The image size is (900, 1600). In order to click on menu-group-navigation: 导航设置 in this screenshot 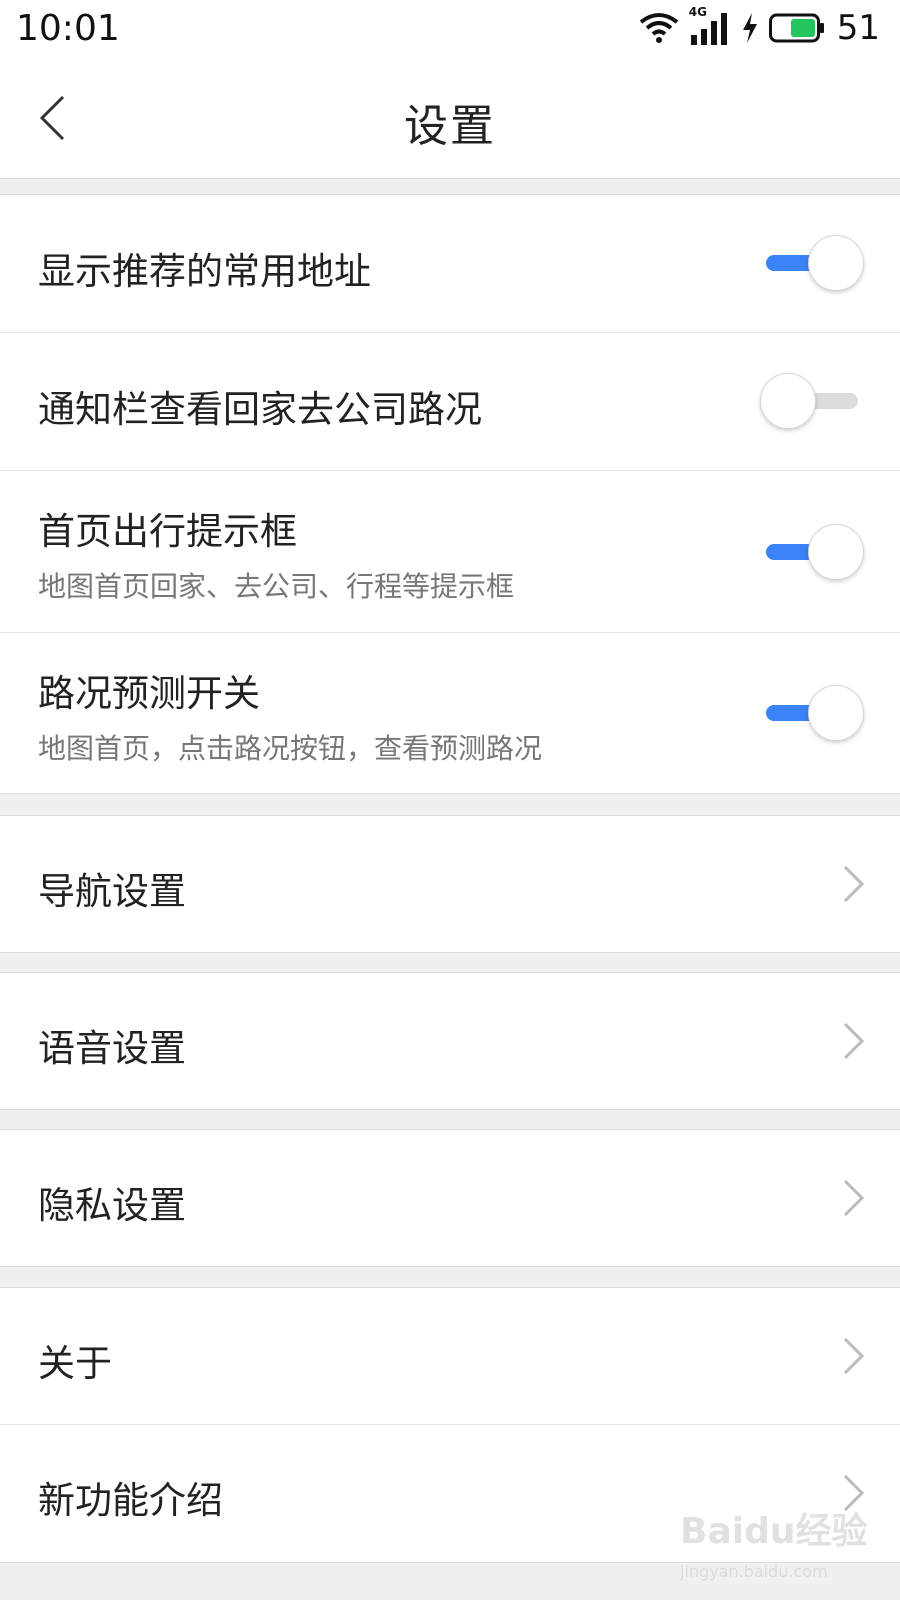, I will do `click(450, 884)`.